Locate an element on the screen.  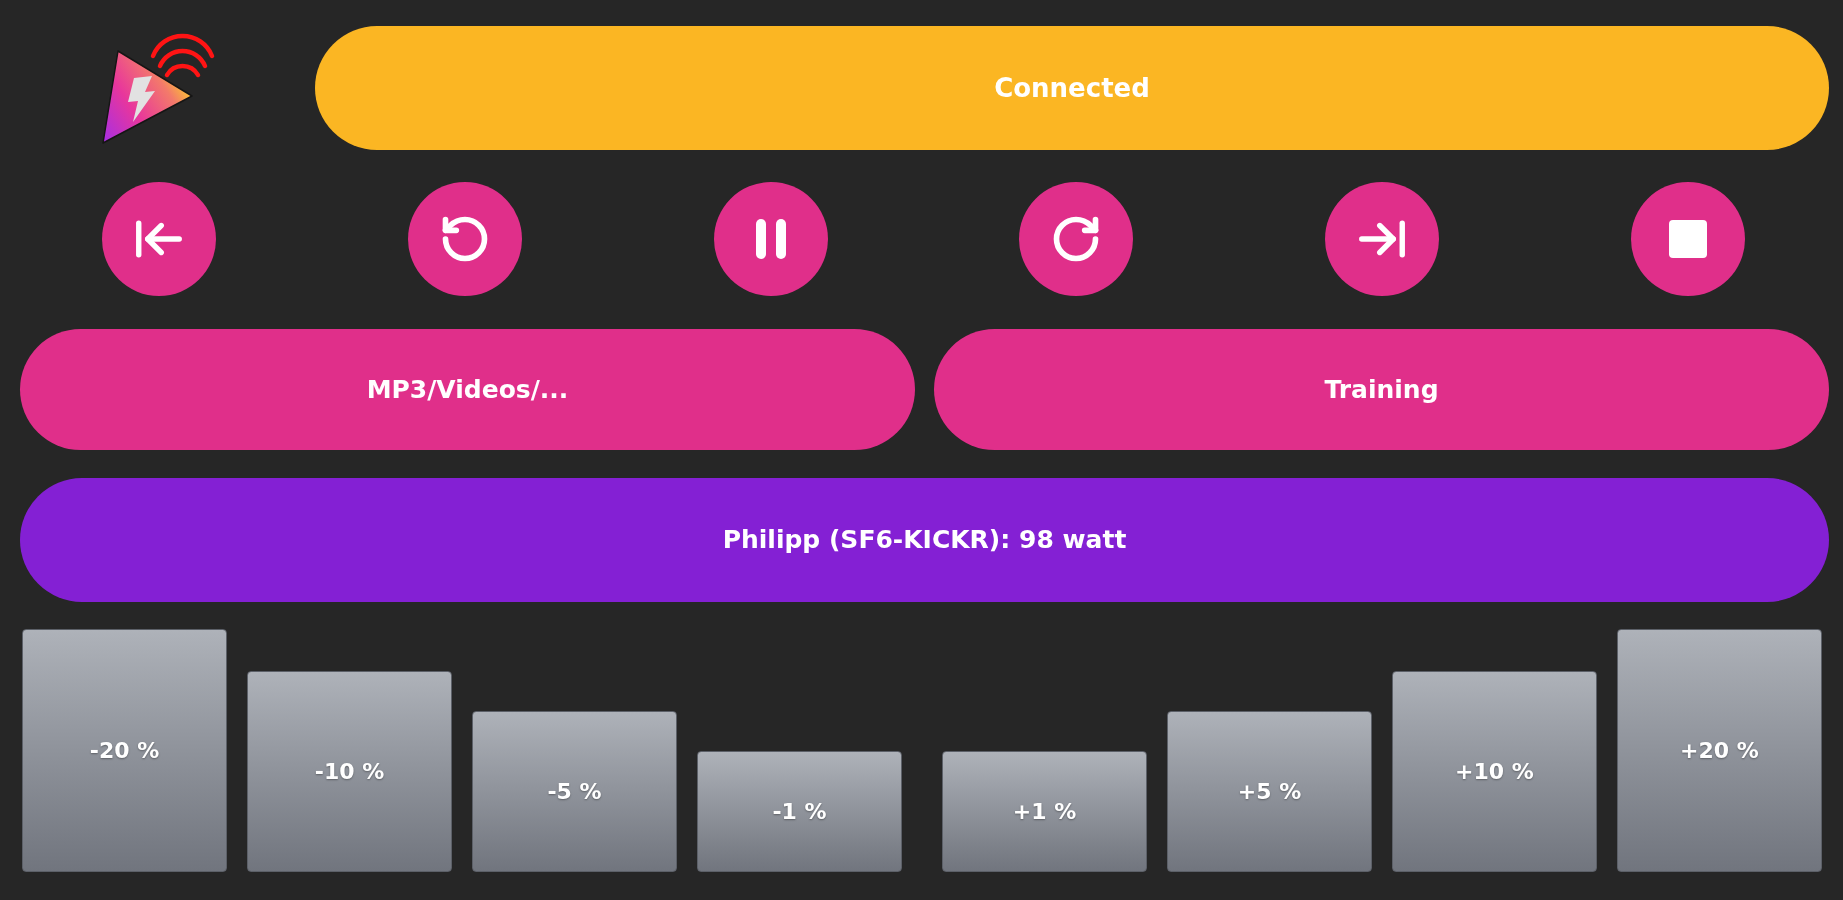
media-button: Training is located at coordinates (1381, 389).